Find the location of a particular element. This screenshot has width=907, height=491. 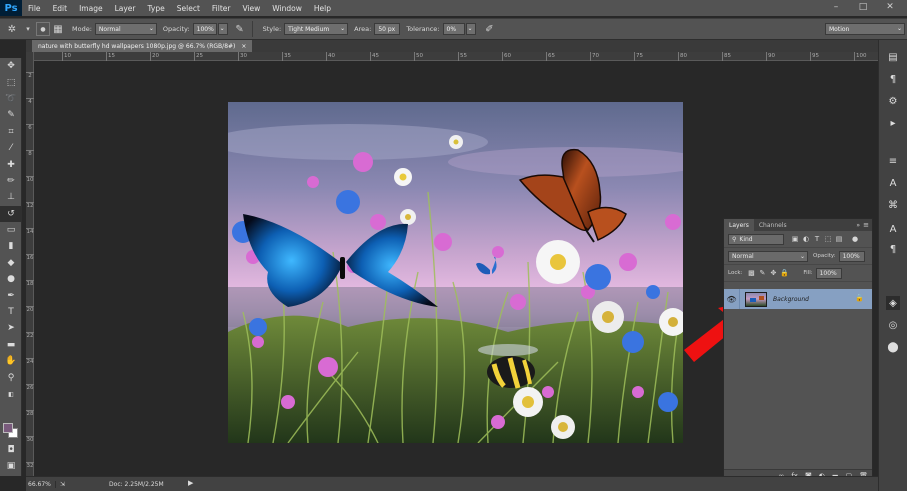

screen-mode-icon: ▣ is located at coordinates (11, 466).